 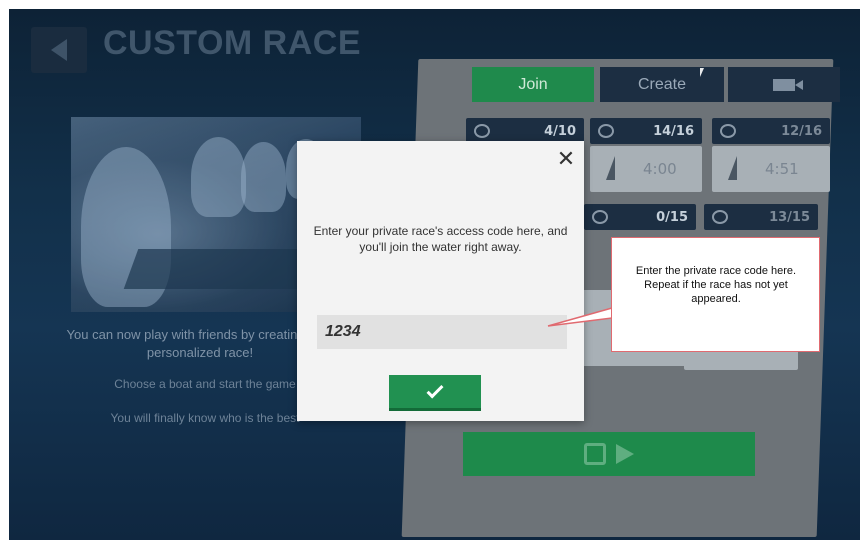 I want to click on race-card-players: 14/16, so click(x=673, y=131).